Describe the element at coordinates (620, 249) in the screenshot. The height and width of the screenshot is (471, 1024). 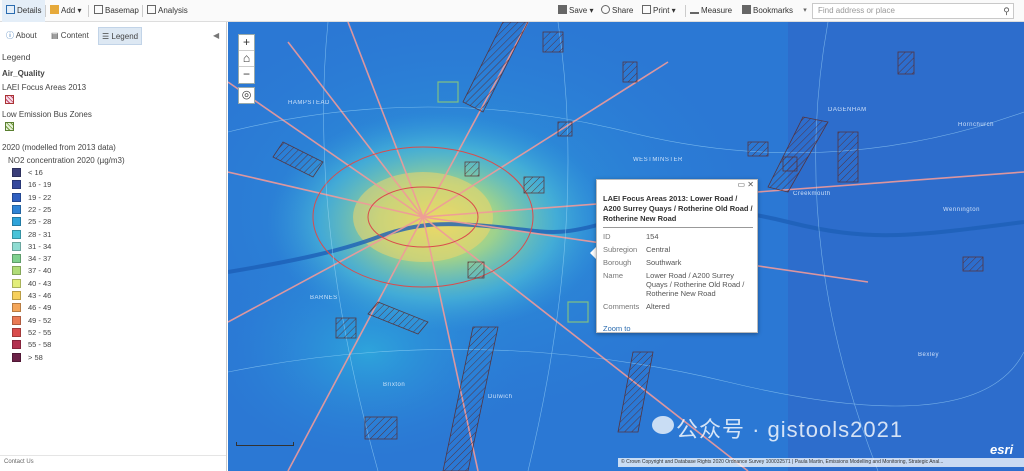
I see `field-label: Subregion` at that location.